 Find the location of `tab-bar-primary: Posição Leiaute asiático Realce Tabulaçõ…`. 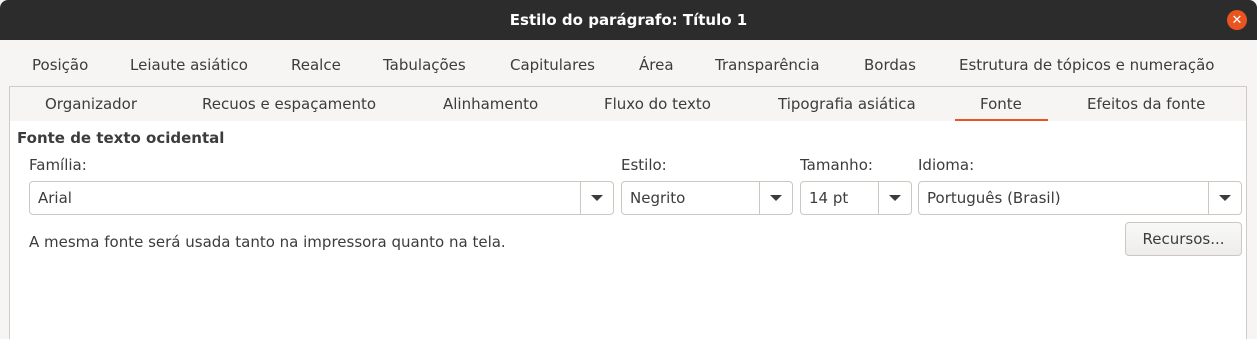

tab-bar-primary: Posição Leiaute asiático Realce Tabulaçõ… is located at coordinates (628, 63).